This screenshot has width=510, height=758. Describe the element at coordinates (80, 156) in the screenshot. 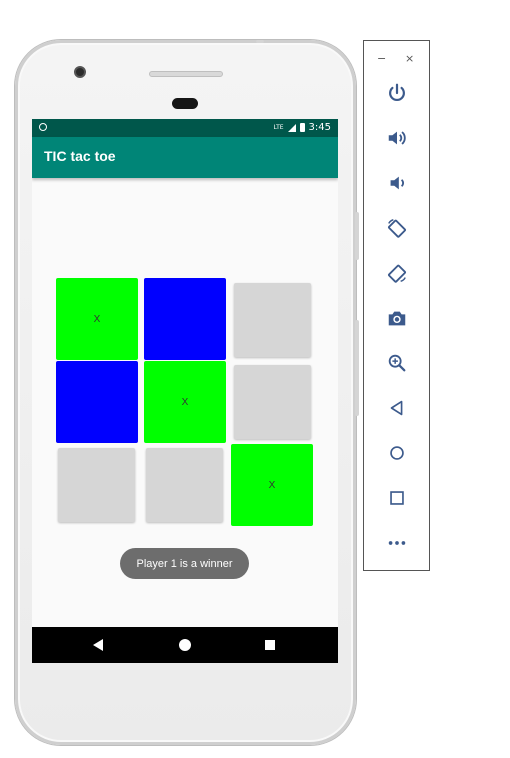

I see `app-title: TIC tac toe` at that location.